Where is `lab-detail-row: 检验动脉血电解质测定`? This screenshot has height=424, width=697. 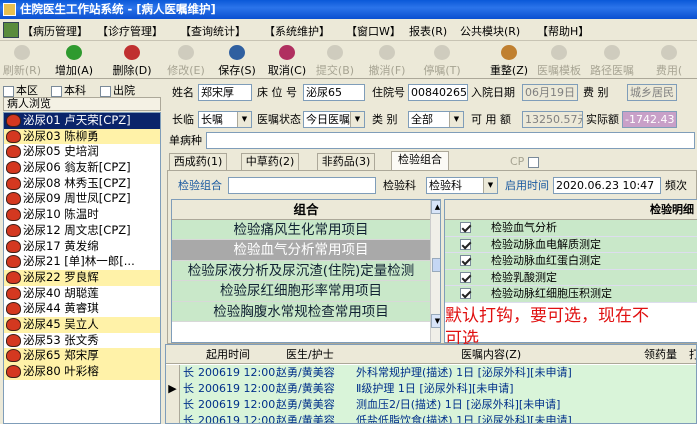
lab-detail-row: 检验动脉血电解质测定 is located at coordinates (571, 244).